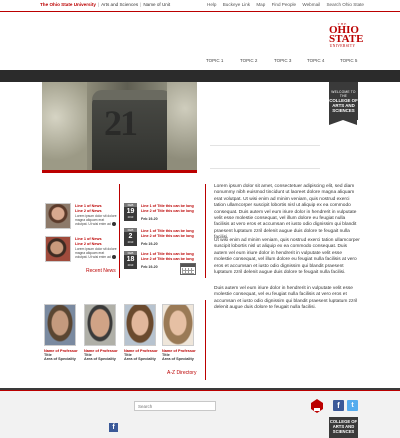  I want to click on nav-topic-3: TOPIC 3, so click(282, 60).